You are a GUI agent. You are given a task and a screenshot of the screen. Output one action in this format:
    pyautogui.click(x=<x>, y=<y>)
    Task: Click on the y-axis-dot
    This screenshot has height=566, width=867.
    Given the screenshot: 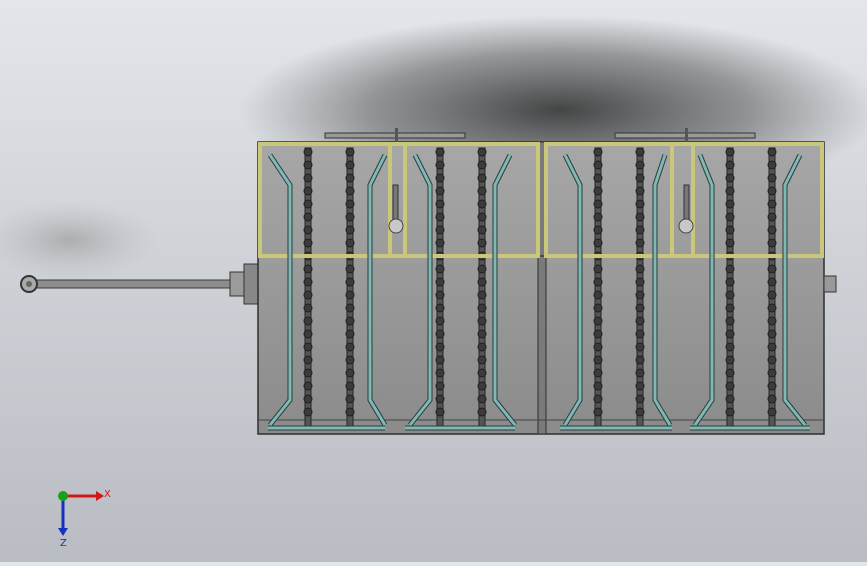 What is the action you would take?
    pyautogui.click(x=63, y=496)
    